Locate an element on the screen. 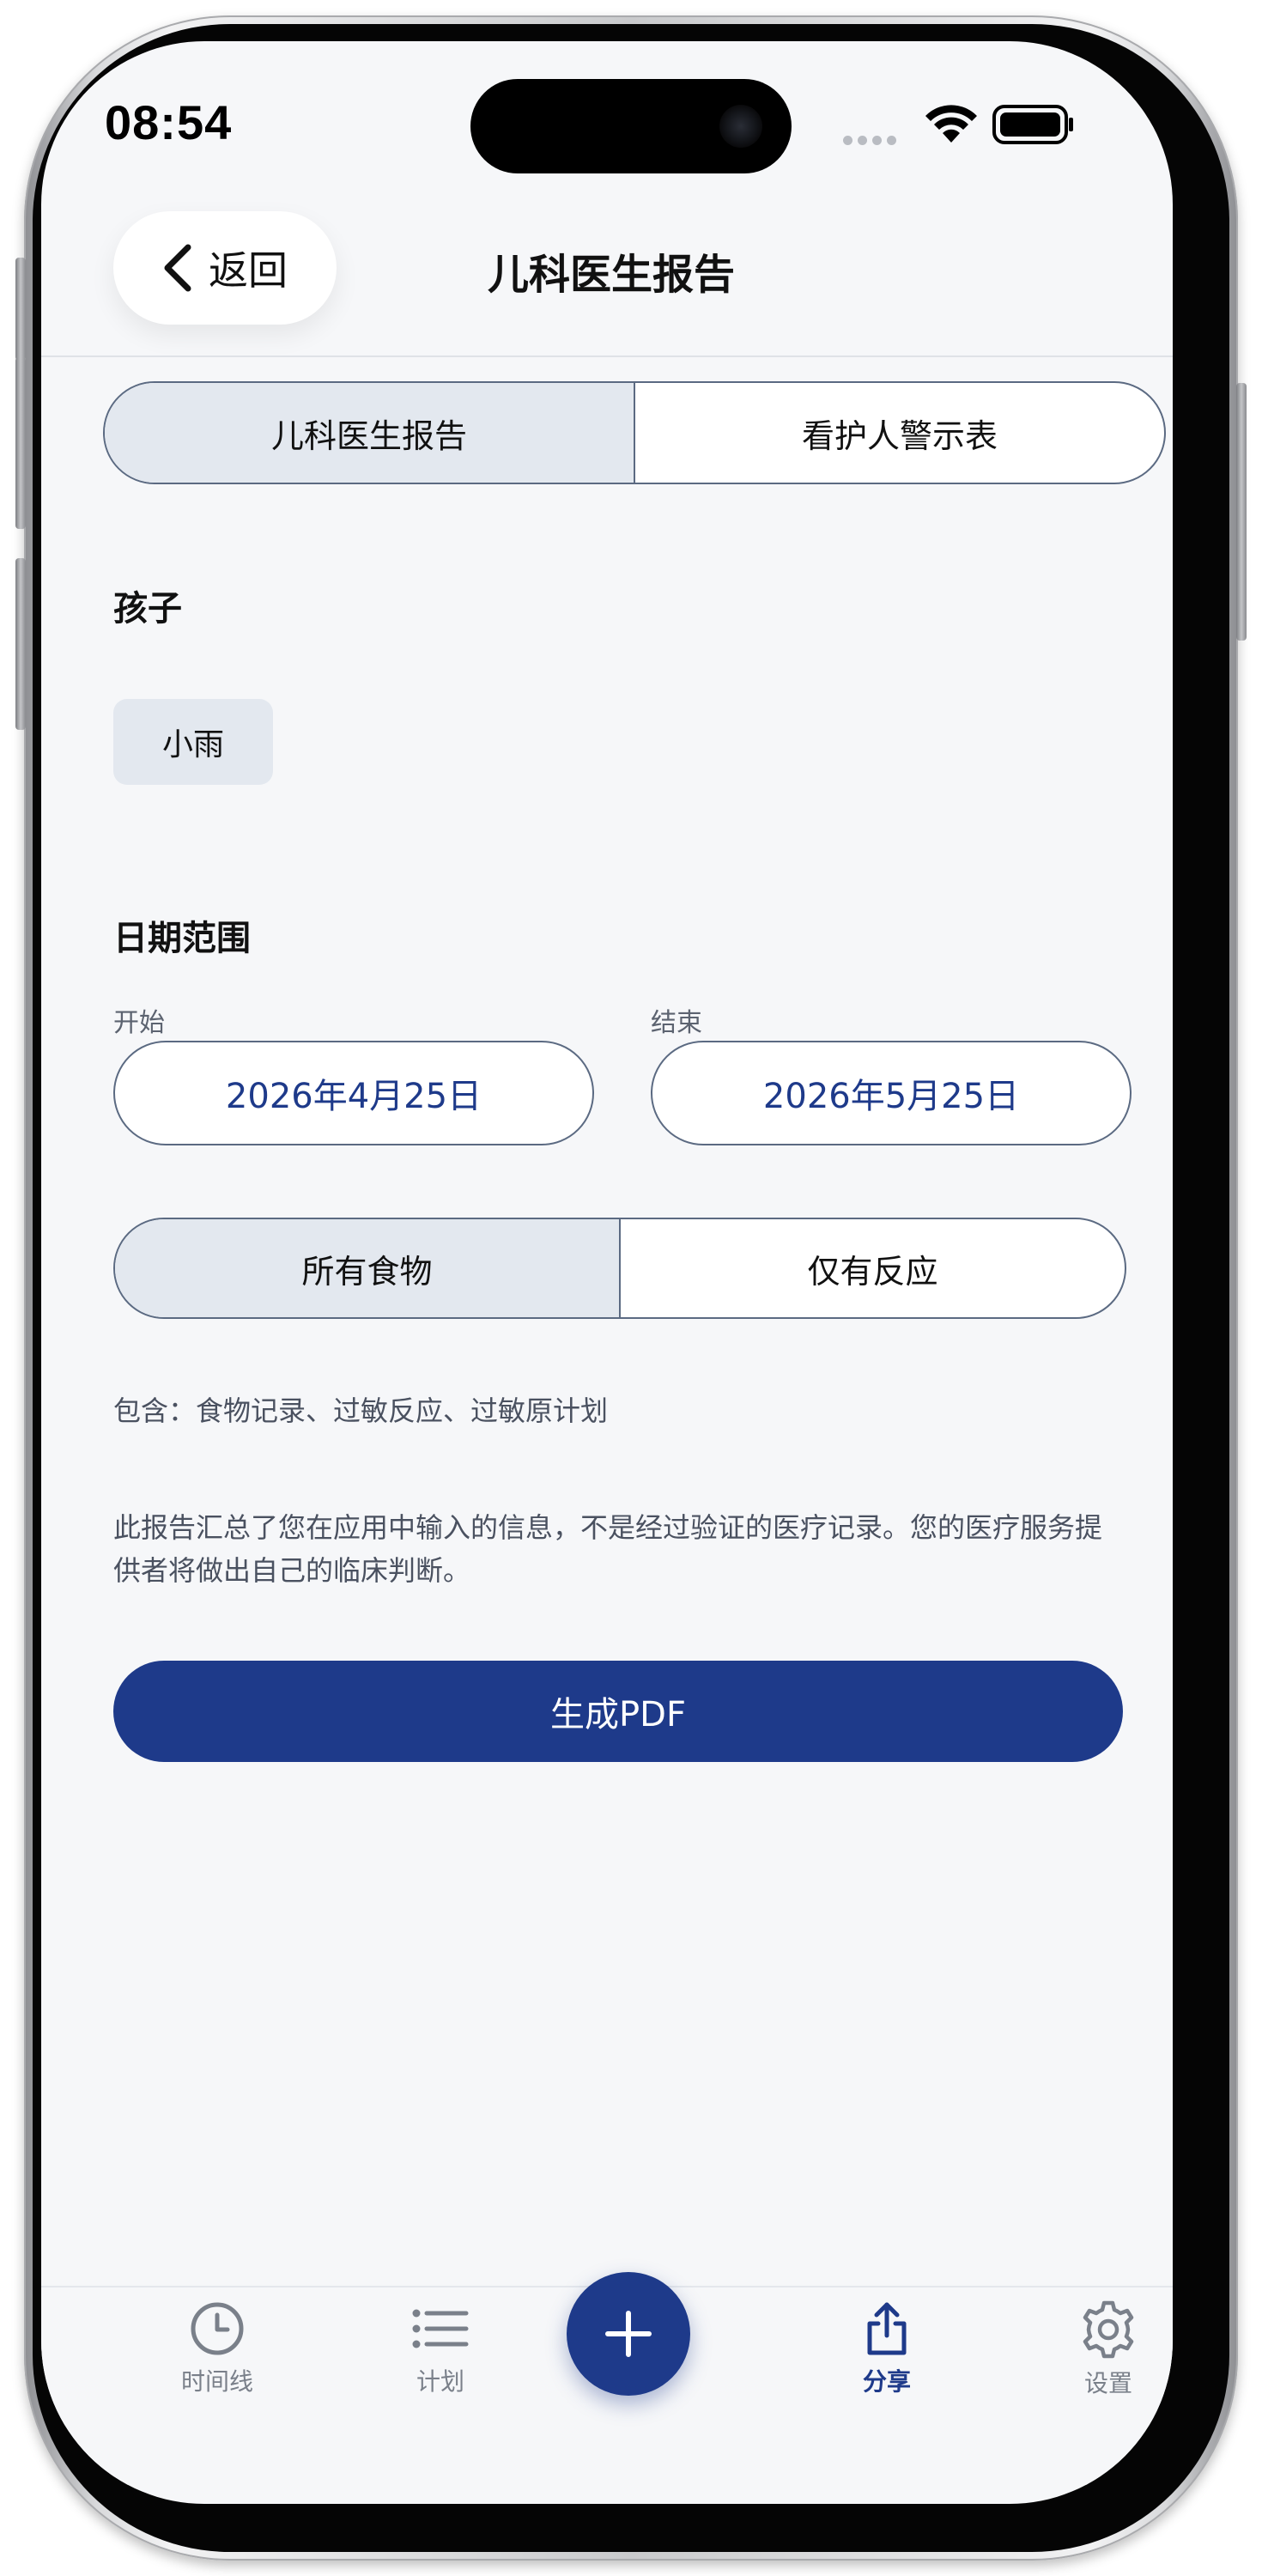 The image size is (1262, 2576). start-date-field: 2026年4月25日 is located at coordinates (353, 1093).